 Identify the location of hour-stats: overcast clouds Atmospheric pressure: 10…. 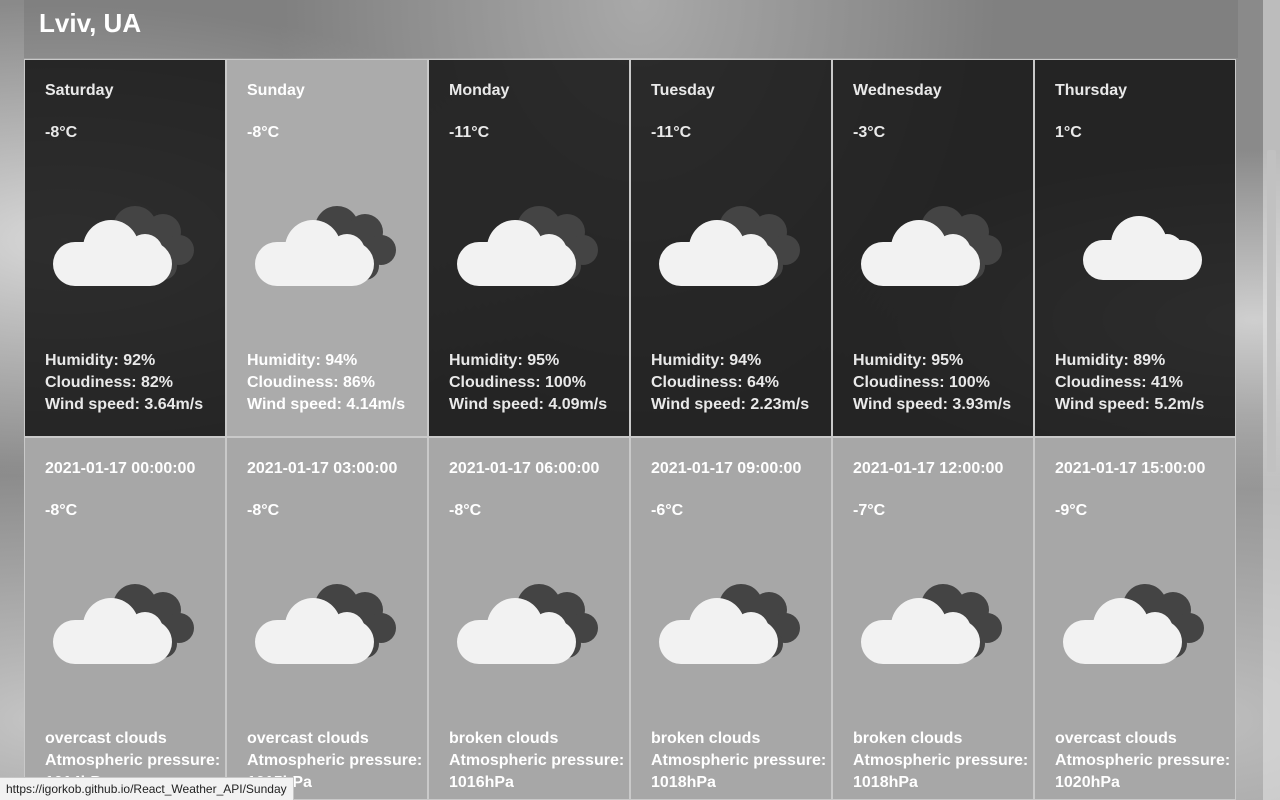
(1142, 761).